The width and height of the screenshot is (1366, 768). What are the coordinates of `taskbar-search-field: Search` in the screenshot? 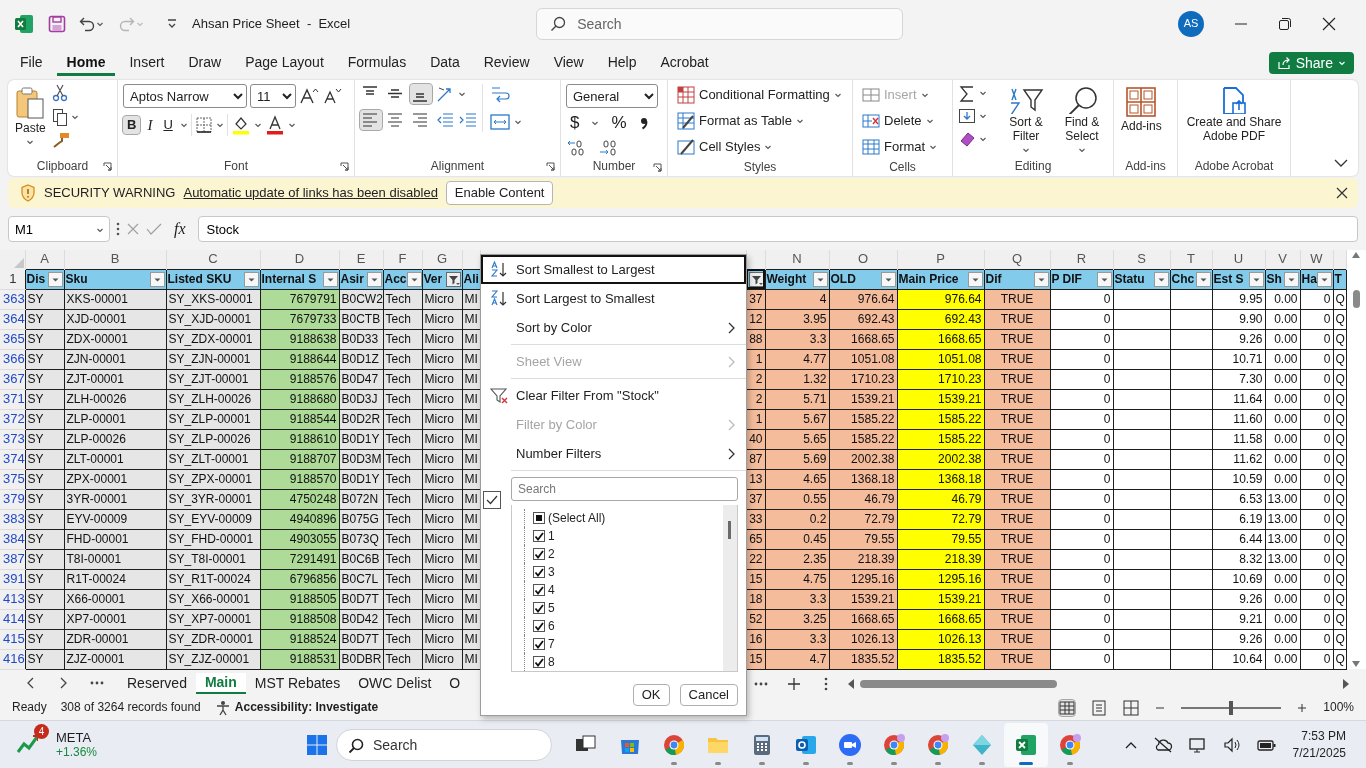 It's located at (444, 744).